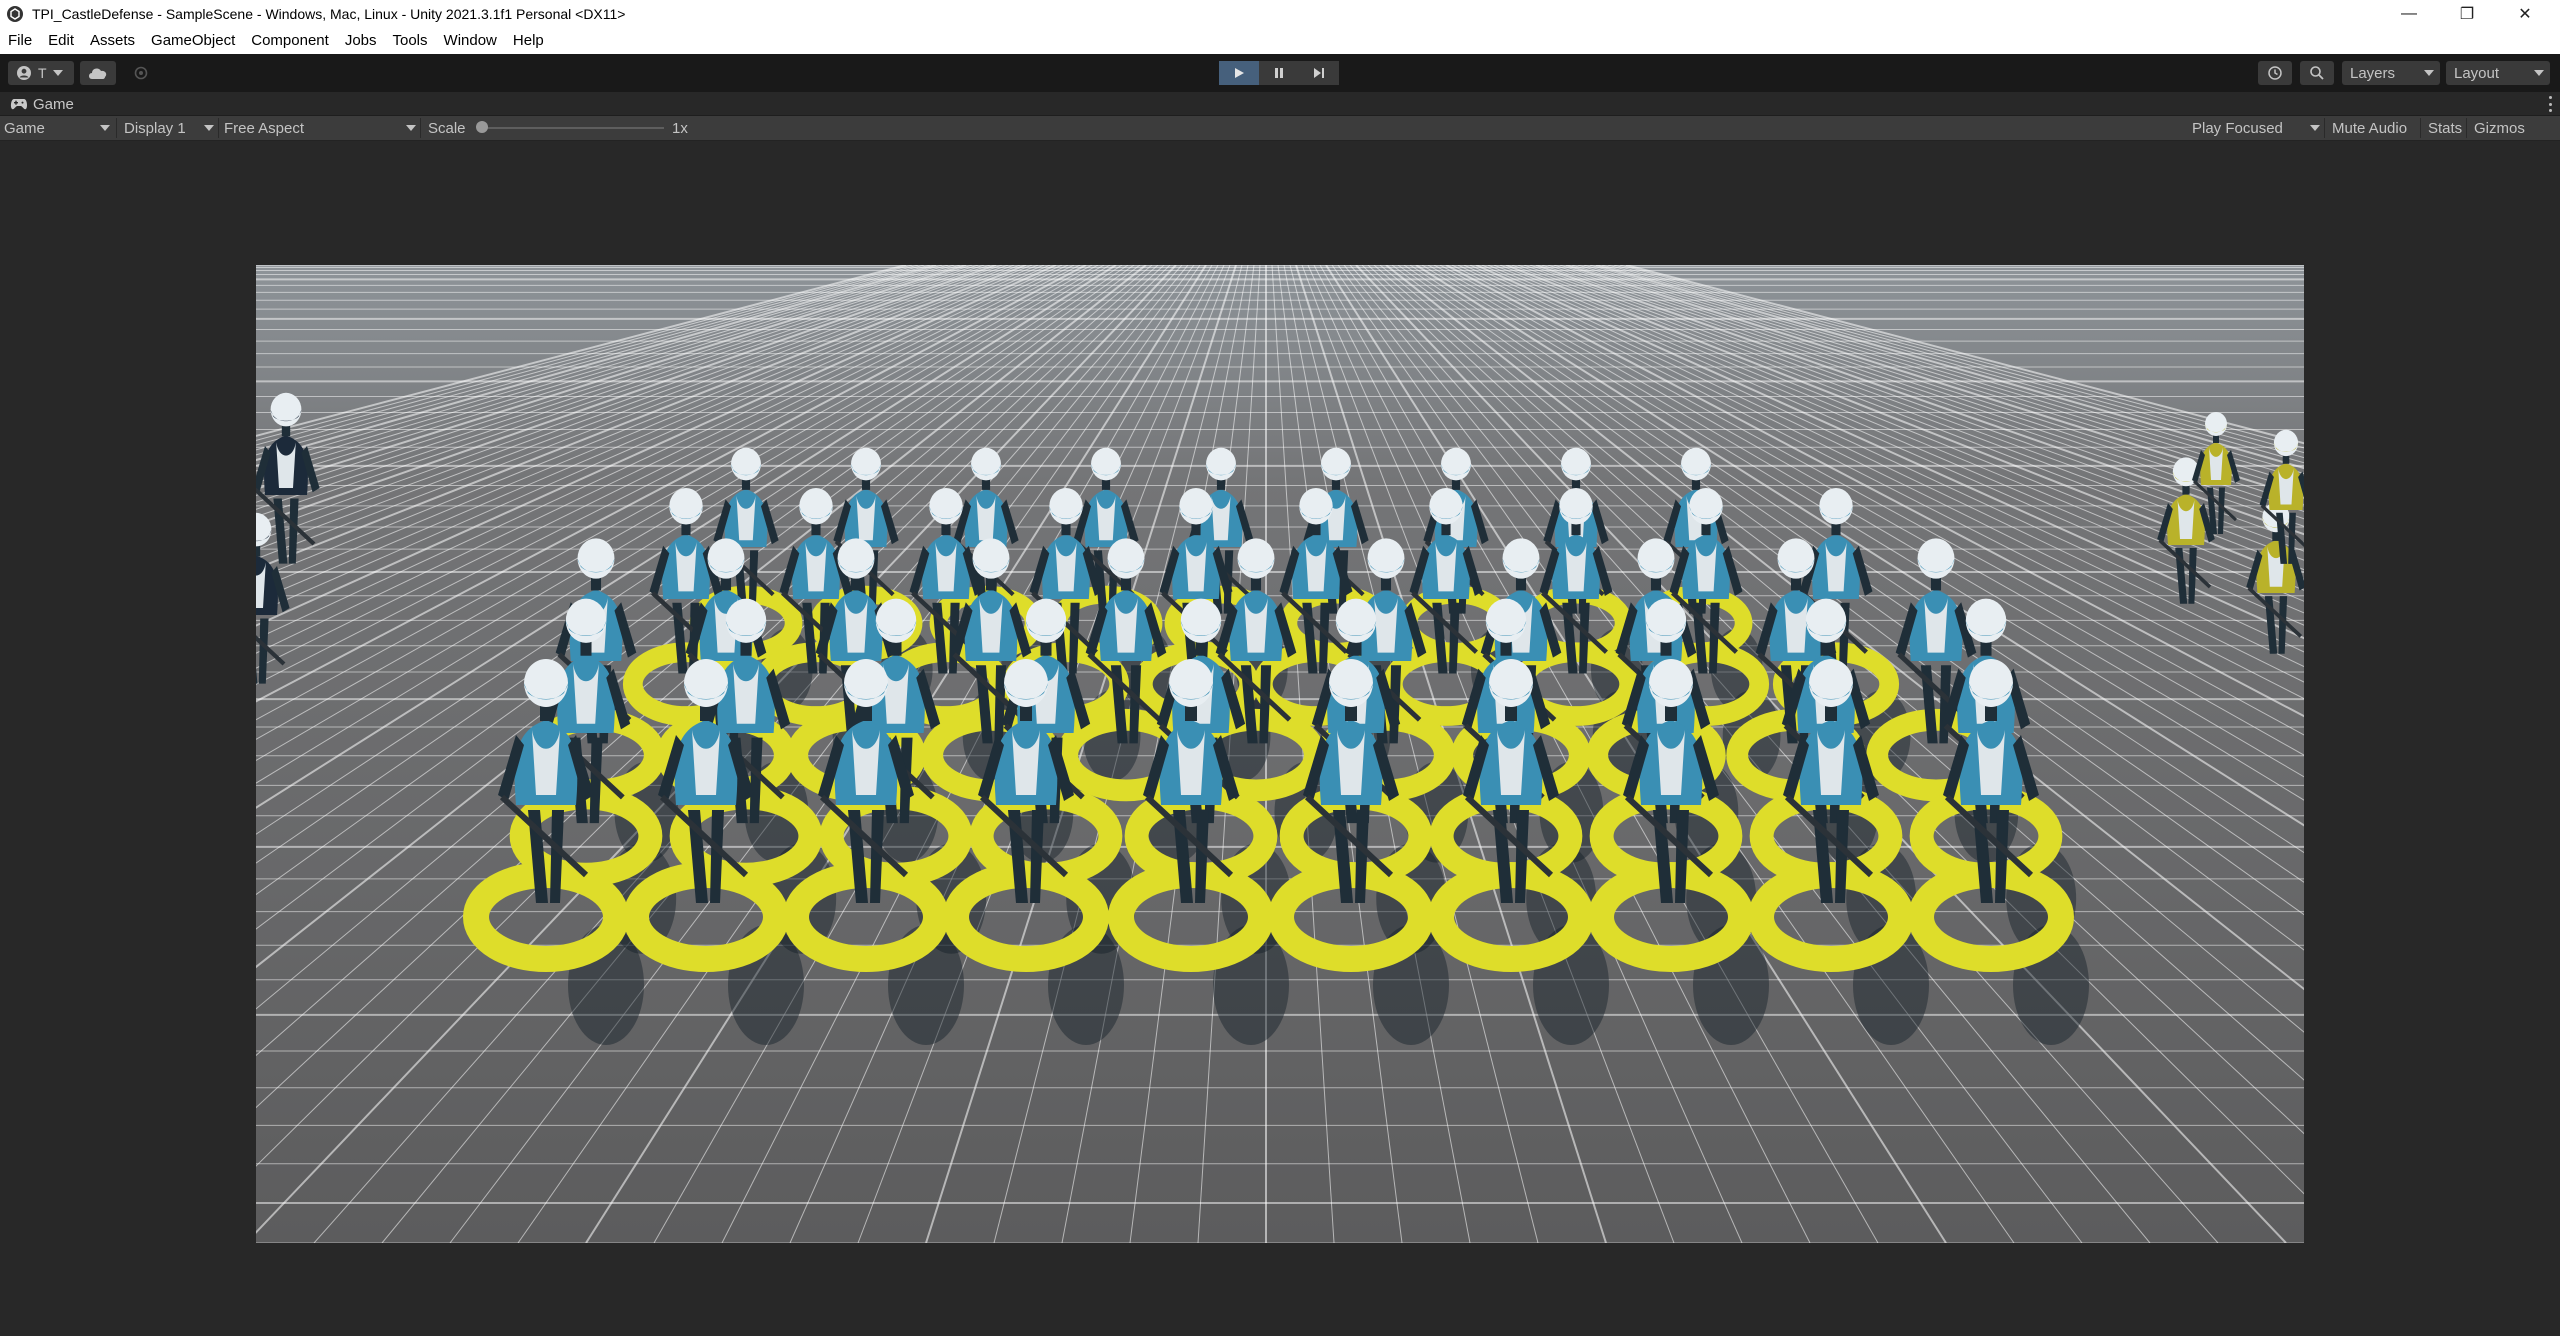  Describe the element at coordinates (290, 41) in the screenshot. I see `menu-component: Component` at that location.